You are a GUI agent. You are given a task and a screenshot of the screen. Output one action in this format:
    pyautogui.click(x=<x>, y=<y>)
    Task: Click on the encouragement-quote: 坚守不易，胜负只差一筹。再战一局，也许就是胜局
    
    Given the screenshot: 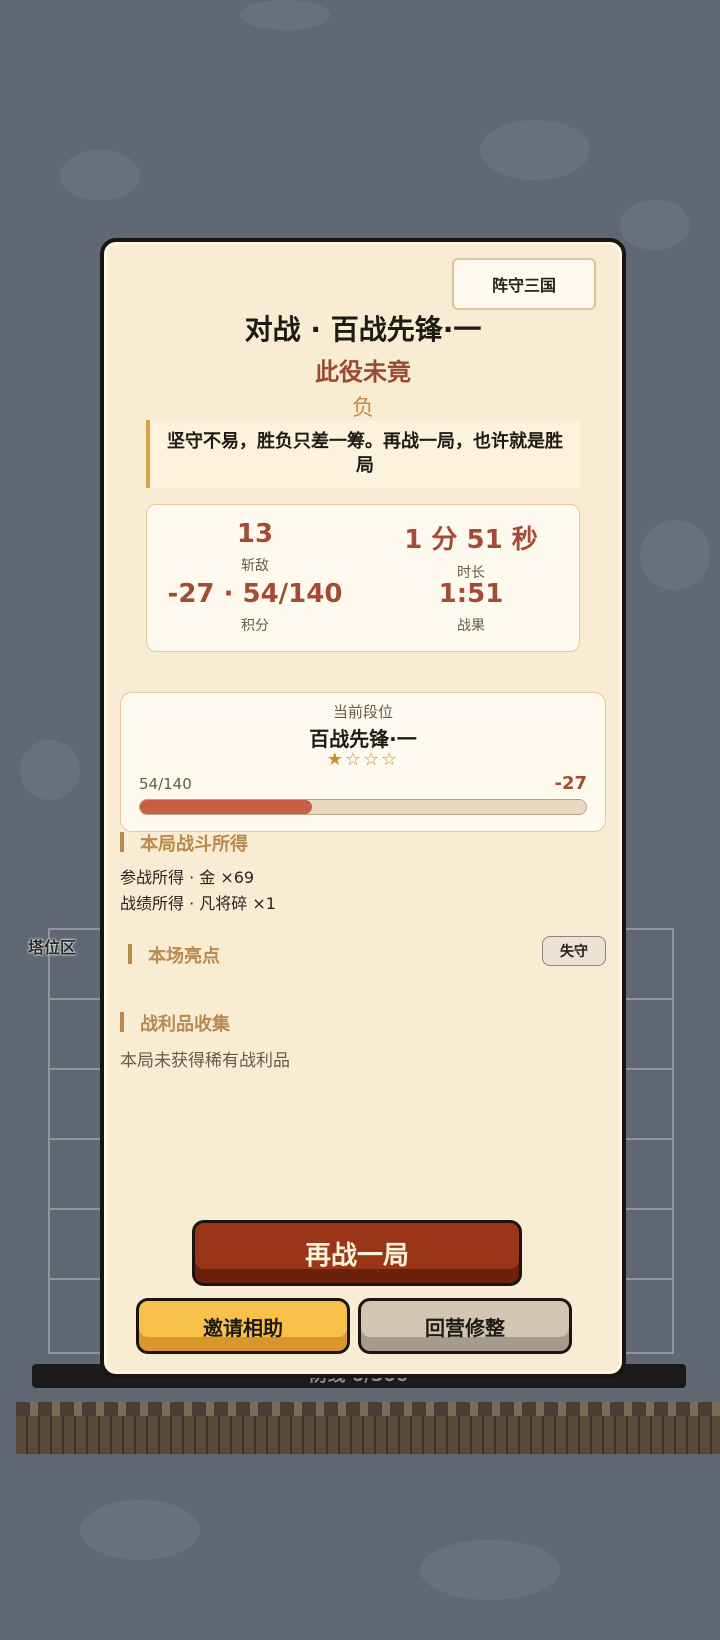 What is the action you would take?
    pyautogui.click(x=363, y=454)
    